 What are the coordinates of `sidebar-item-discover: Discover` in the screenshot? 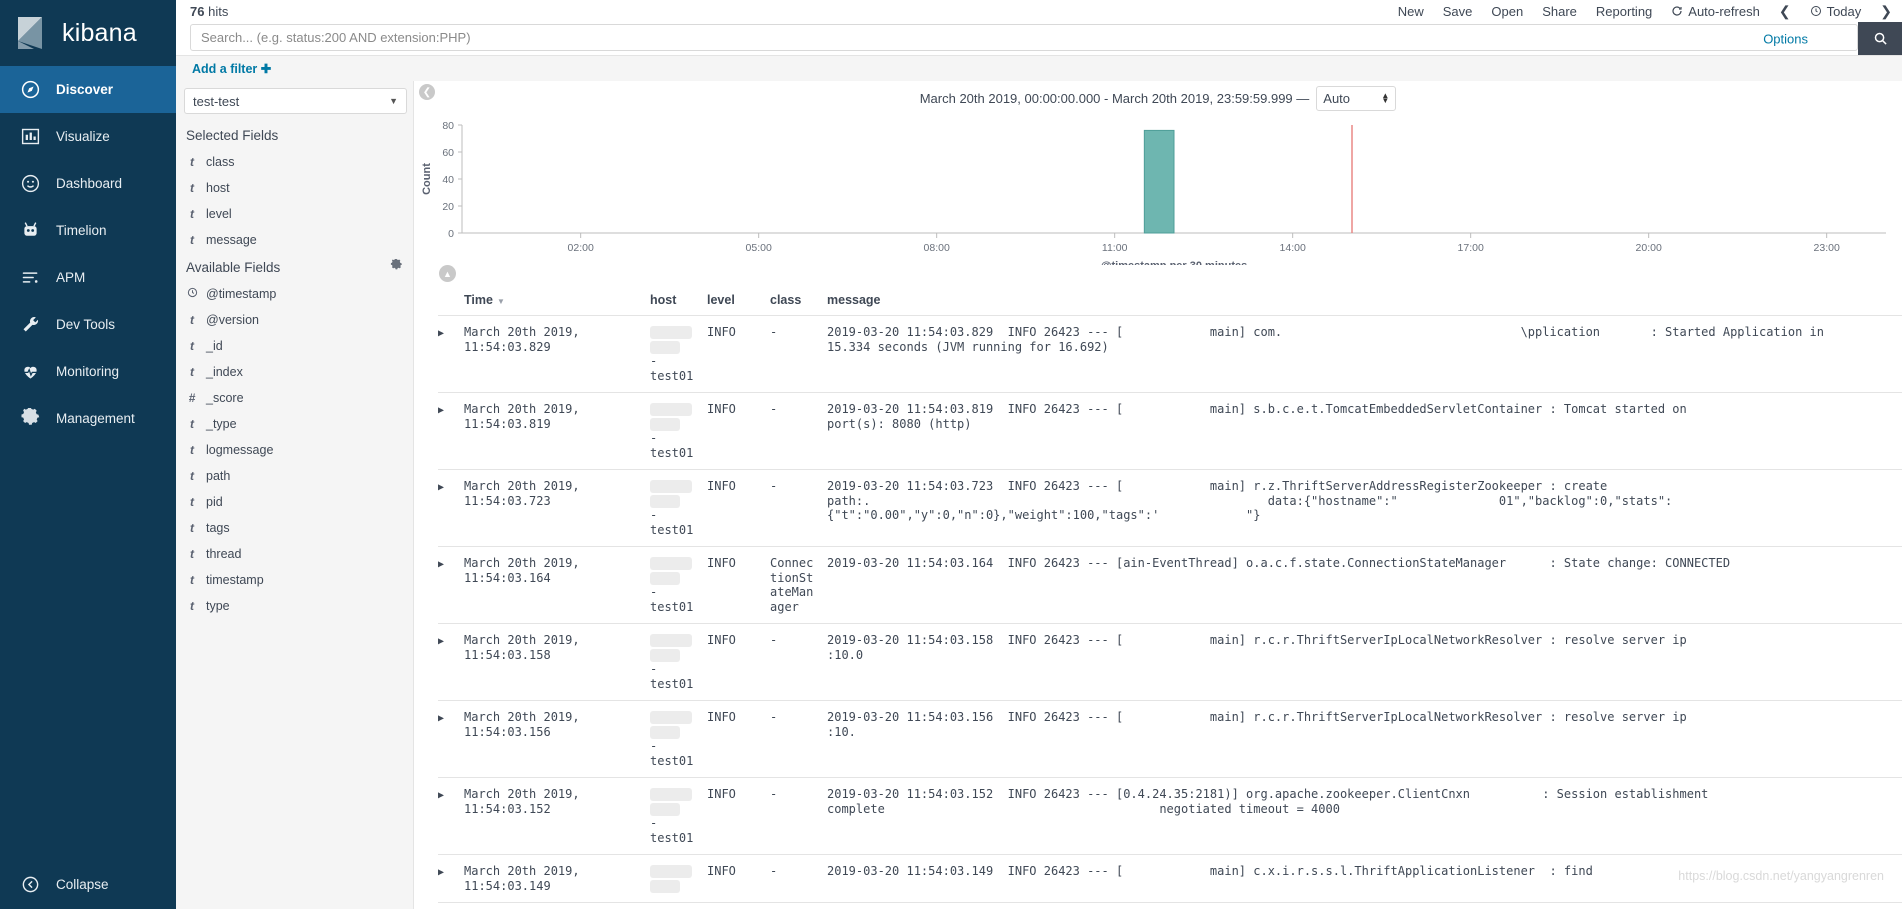 It's located at (88, 89).